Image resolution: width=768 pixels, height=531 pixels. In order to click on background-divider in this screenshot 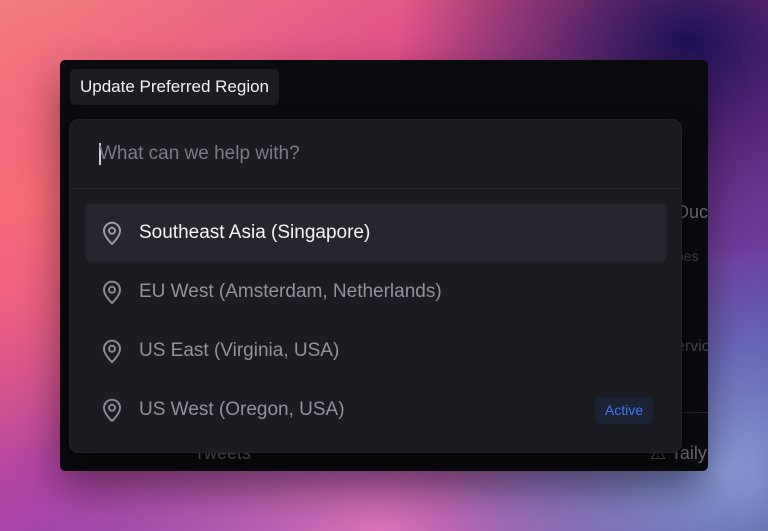, I will do `click(695, 412)`.